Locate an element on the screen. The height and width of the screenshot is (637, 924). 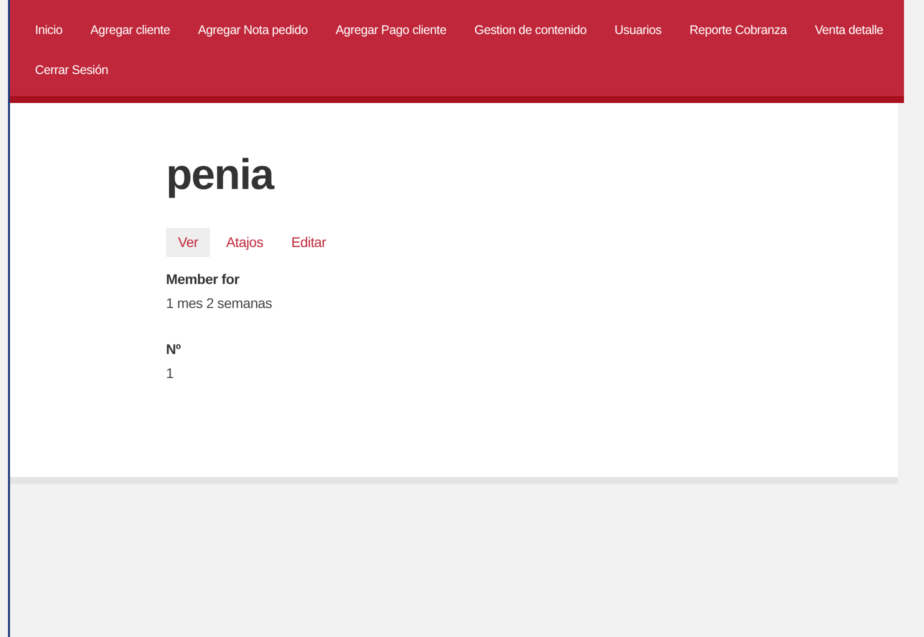
nav-link: Reporte Cobranza is located at coordinates (738, 30).